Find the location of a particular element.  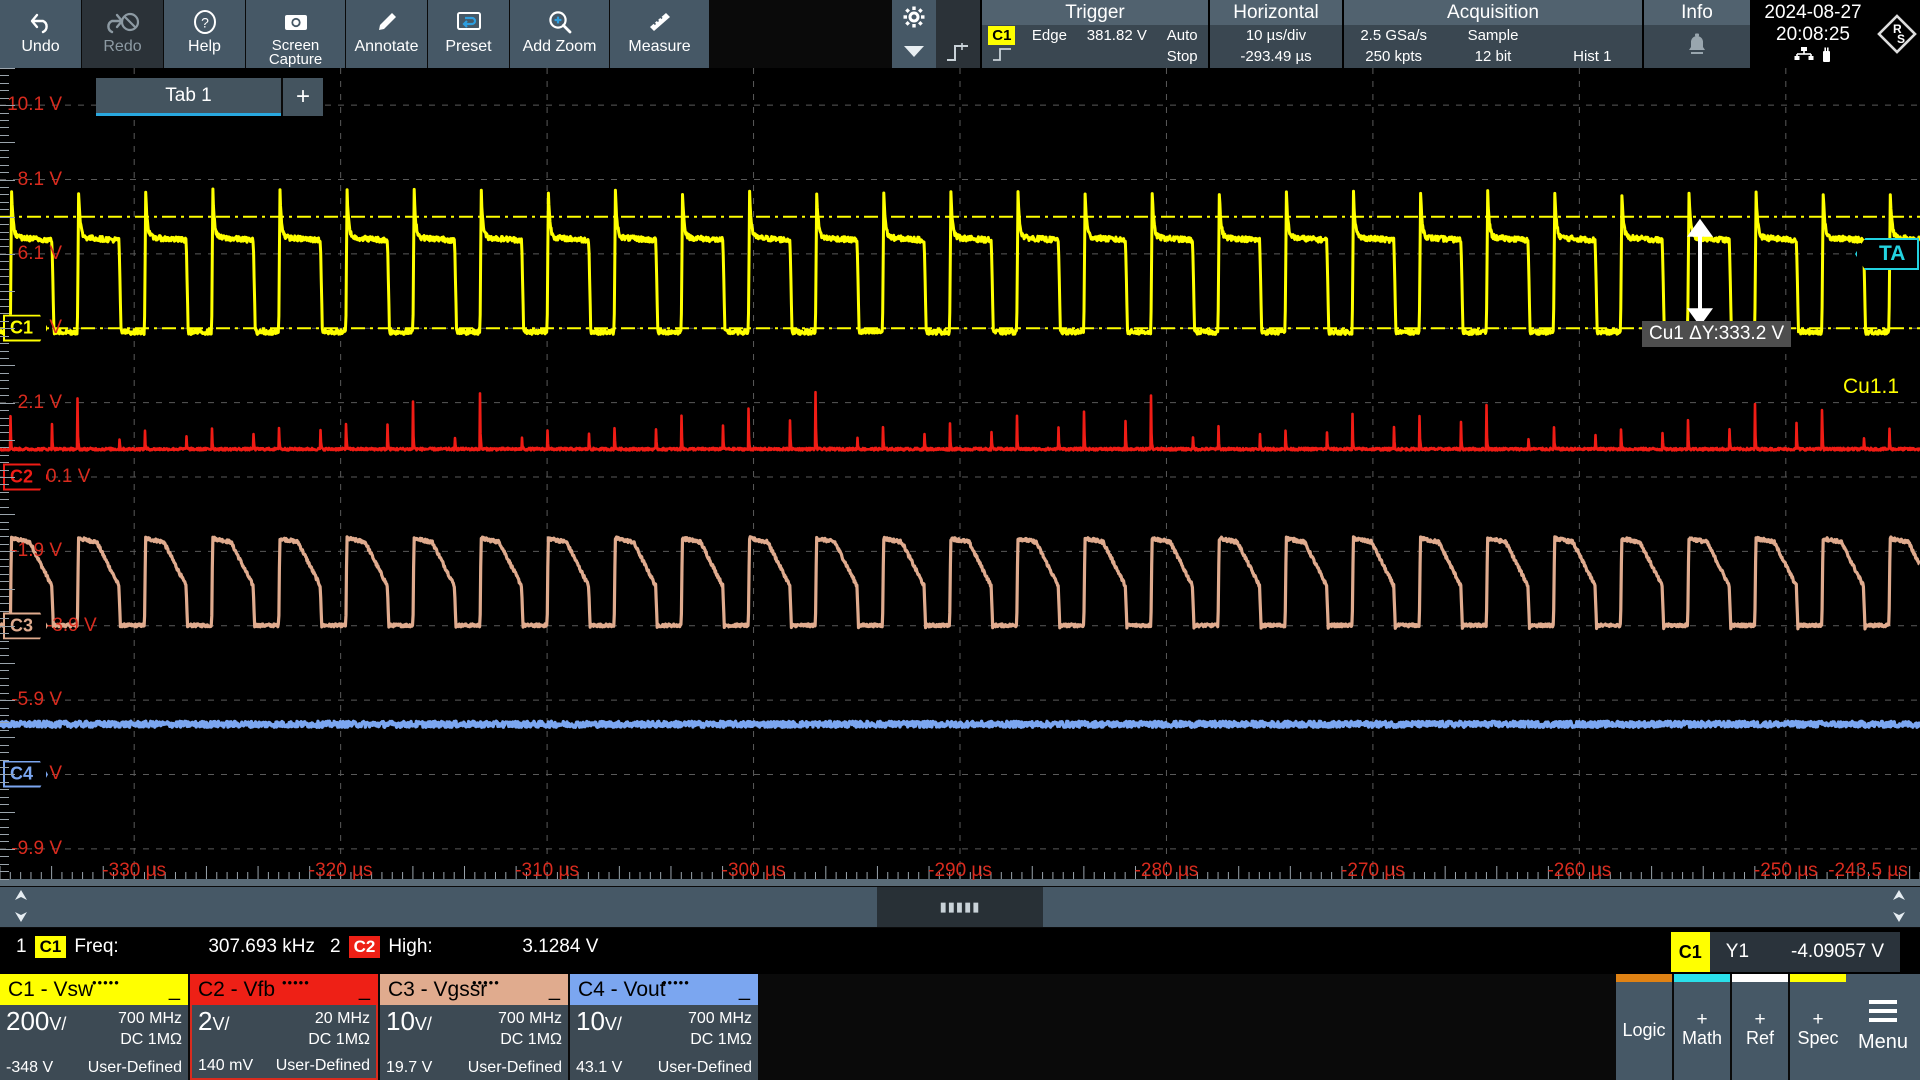

scroll-up-arrow-icon is located at coordinates (21, 897).